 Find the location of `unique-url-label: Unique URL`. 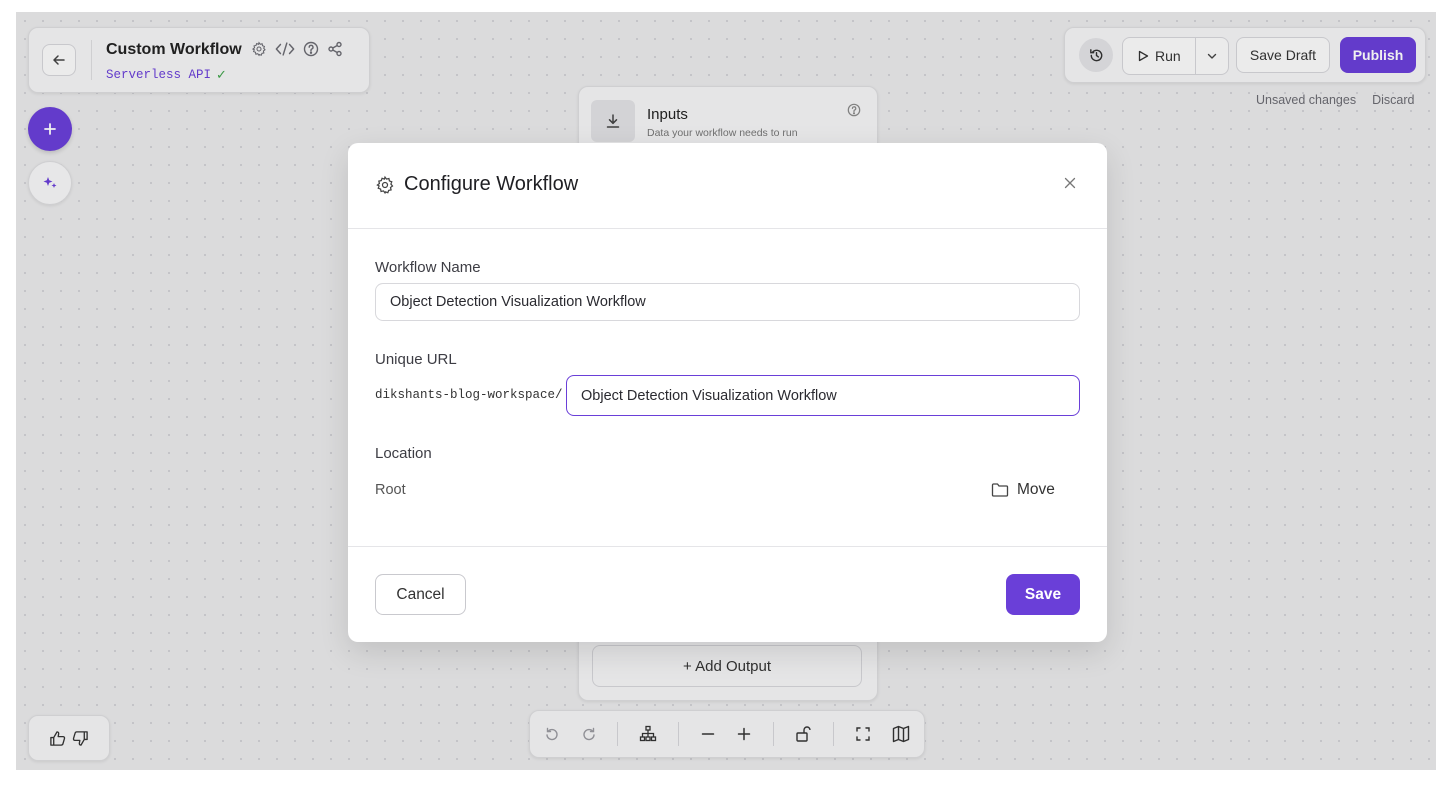

unique-url-label: Unique URL is located at coordinates (416, 359).